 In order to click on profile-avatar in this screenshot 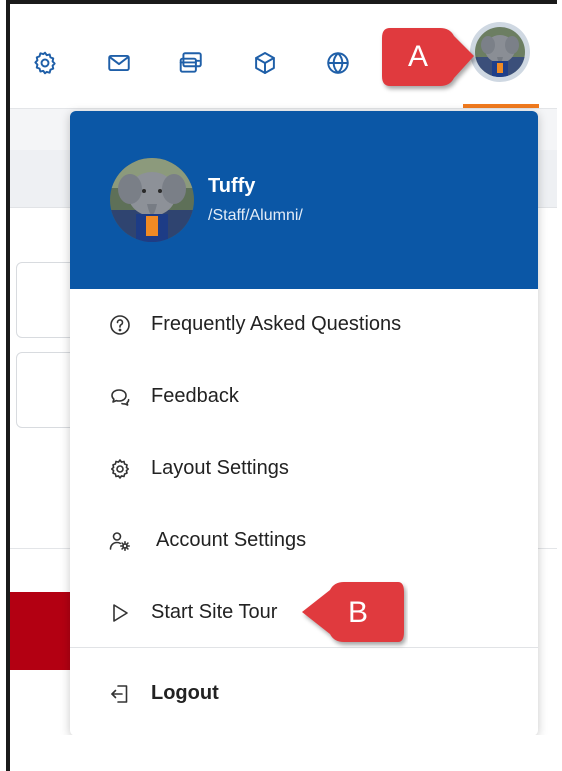, I will do `click(152, 200)`.